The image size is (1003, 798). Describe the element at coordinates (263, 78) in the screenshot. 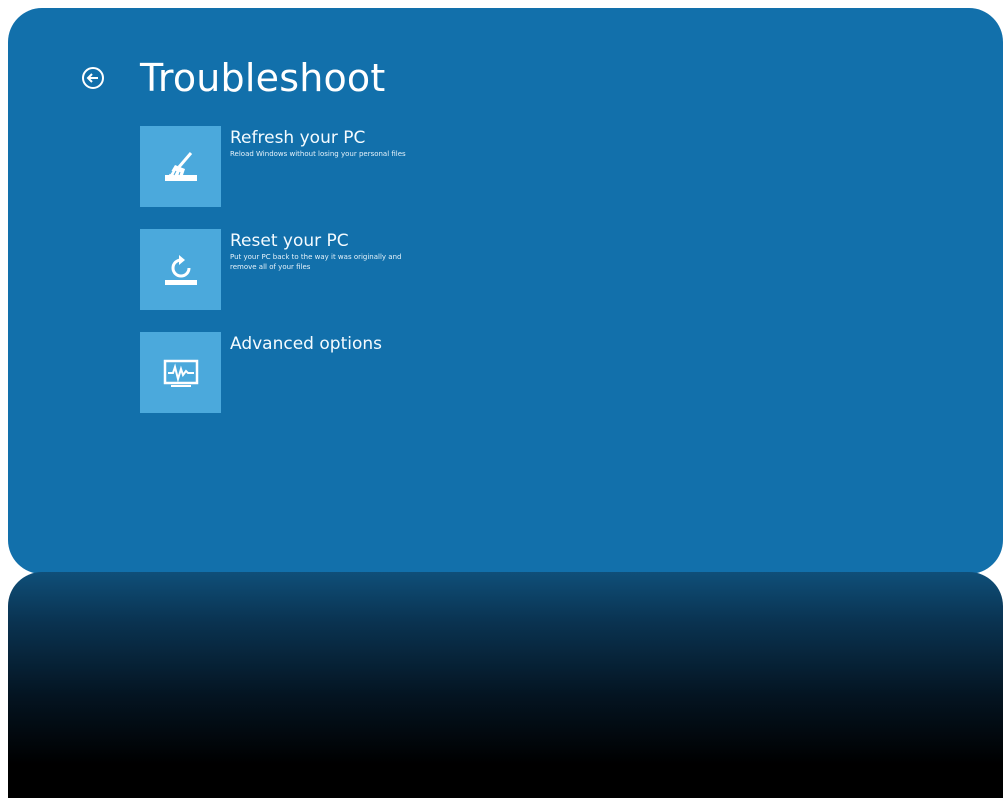

I see `page-title: Troubleshoot` at that location.